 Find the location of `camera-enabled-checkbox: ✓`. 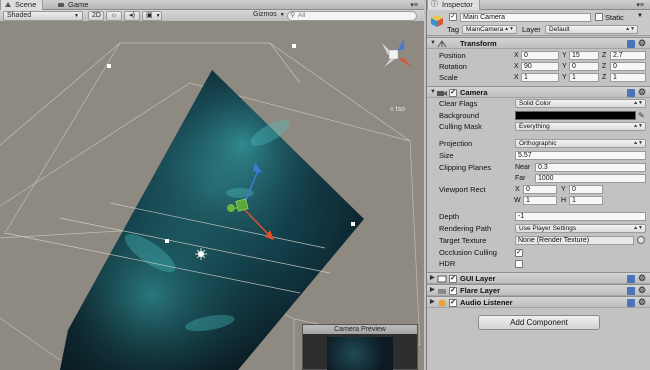

camera-enabled-checkbox: ✓ is located at coordinates (453, 92).